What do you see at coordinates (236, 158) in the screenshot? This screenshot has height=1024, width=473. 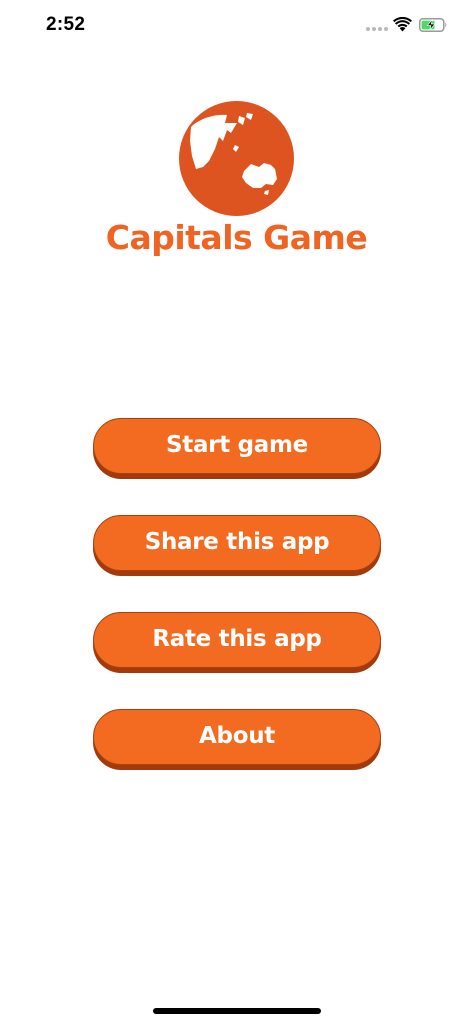 I see `globe-icon` at bounding box center [236, 158].